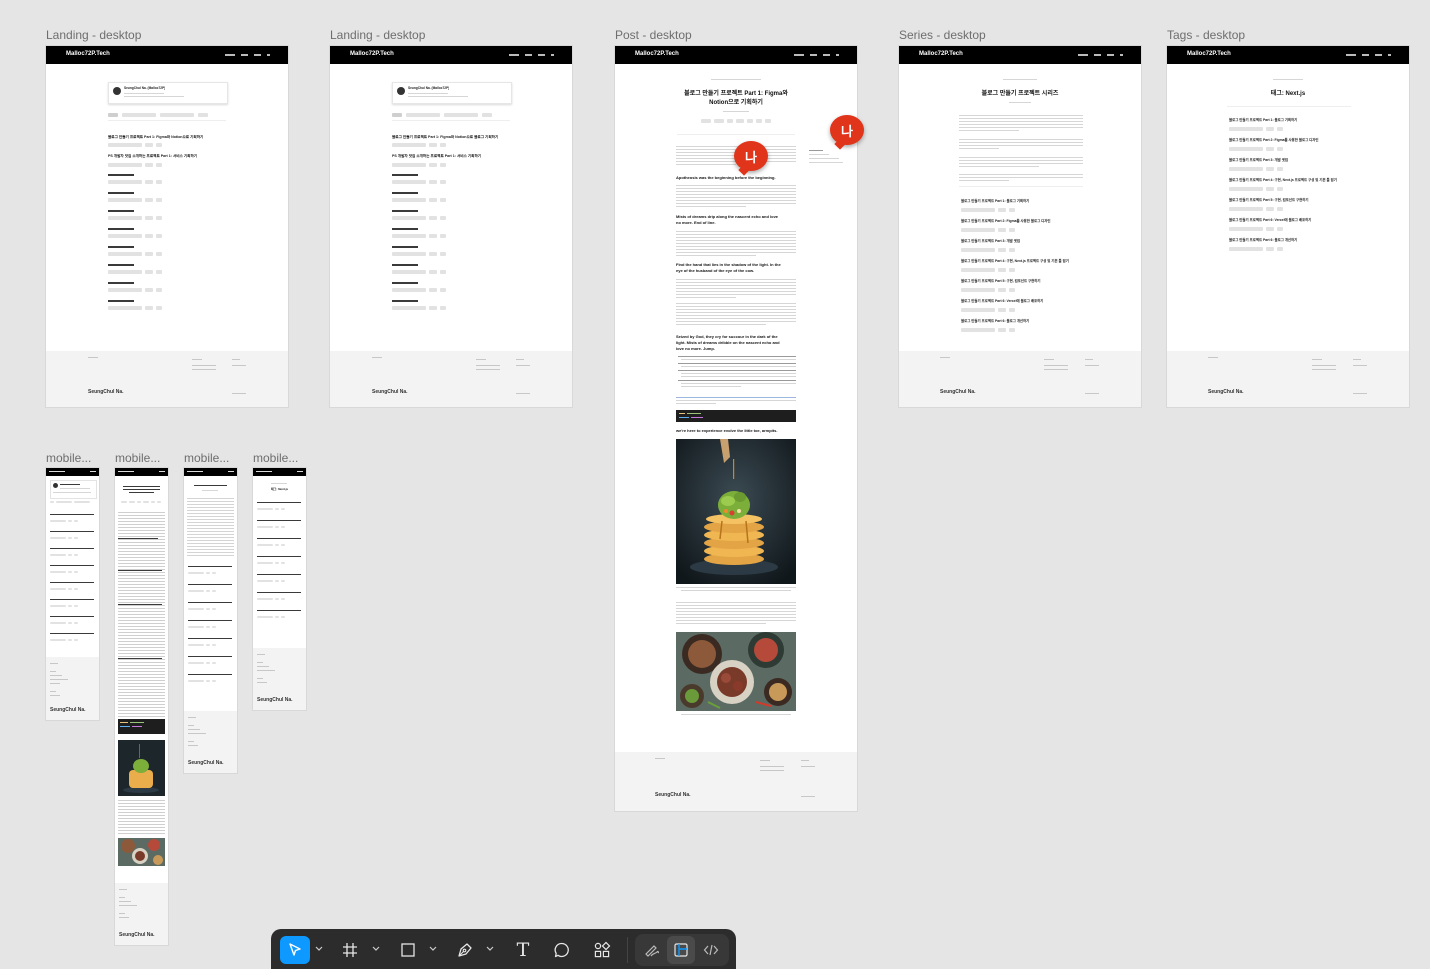 This screenshot has width=1430, height=969. I want to click on hash-frame-icon, so click(350, 950).